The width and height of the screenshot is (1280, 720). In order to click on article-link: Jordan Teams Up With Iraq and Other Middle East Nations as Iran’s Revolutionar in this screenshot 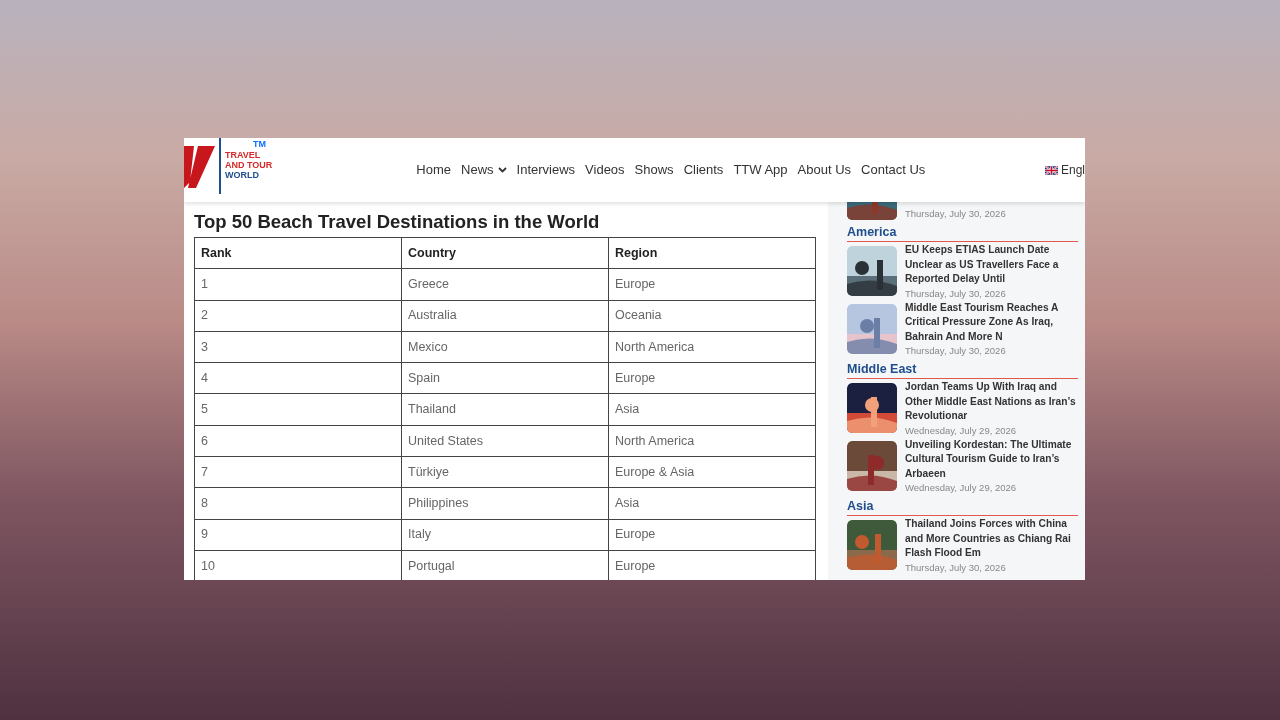, I will do `click(991, 402)`.